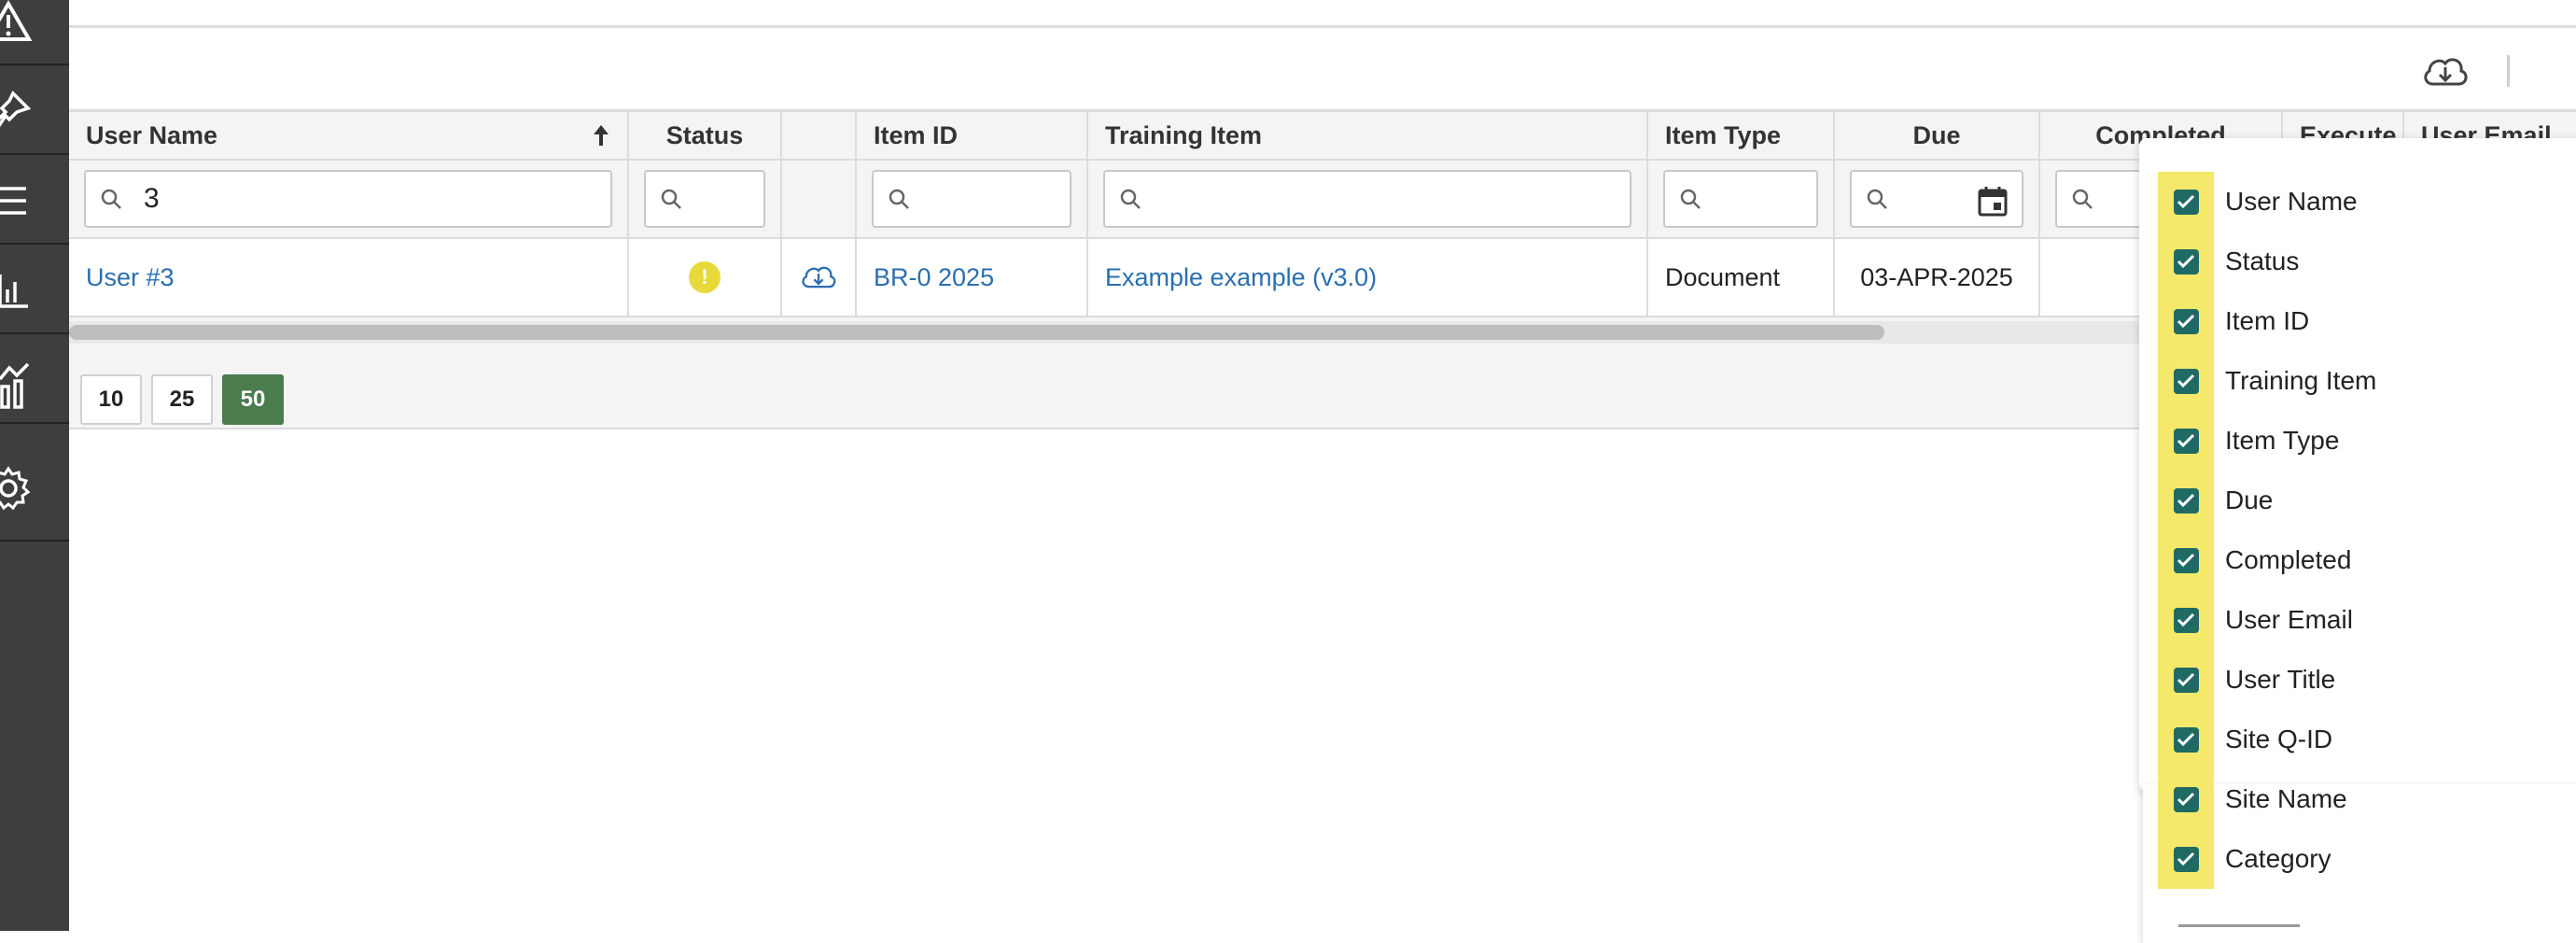 This screenshot has height=943, width=2576. Describe the element at coordinates (15, 488) in the screenshot. I see `gear-icon` at that location.